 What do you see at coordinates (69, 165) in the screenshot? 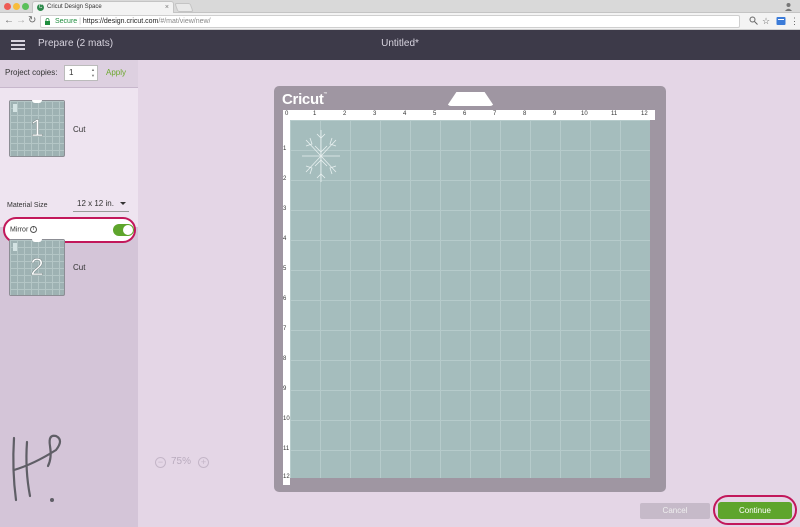
I see `mat-item-selected: 1 Cut Material Size 12 x 12 in. Mirror i` at bounding box center [69, 165].